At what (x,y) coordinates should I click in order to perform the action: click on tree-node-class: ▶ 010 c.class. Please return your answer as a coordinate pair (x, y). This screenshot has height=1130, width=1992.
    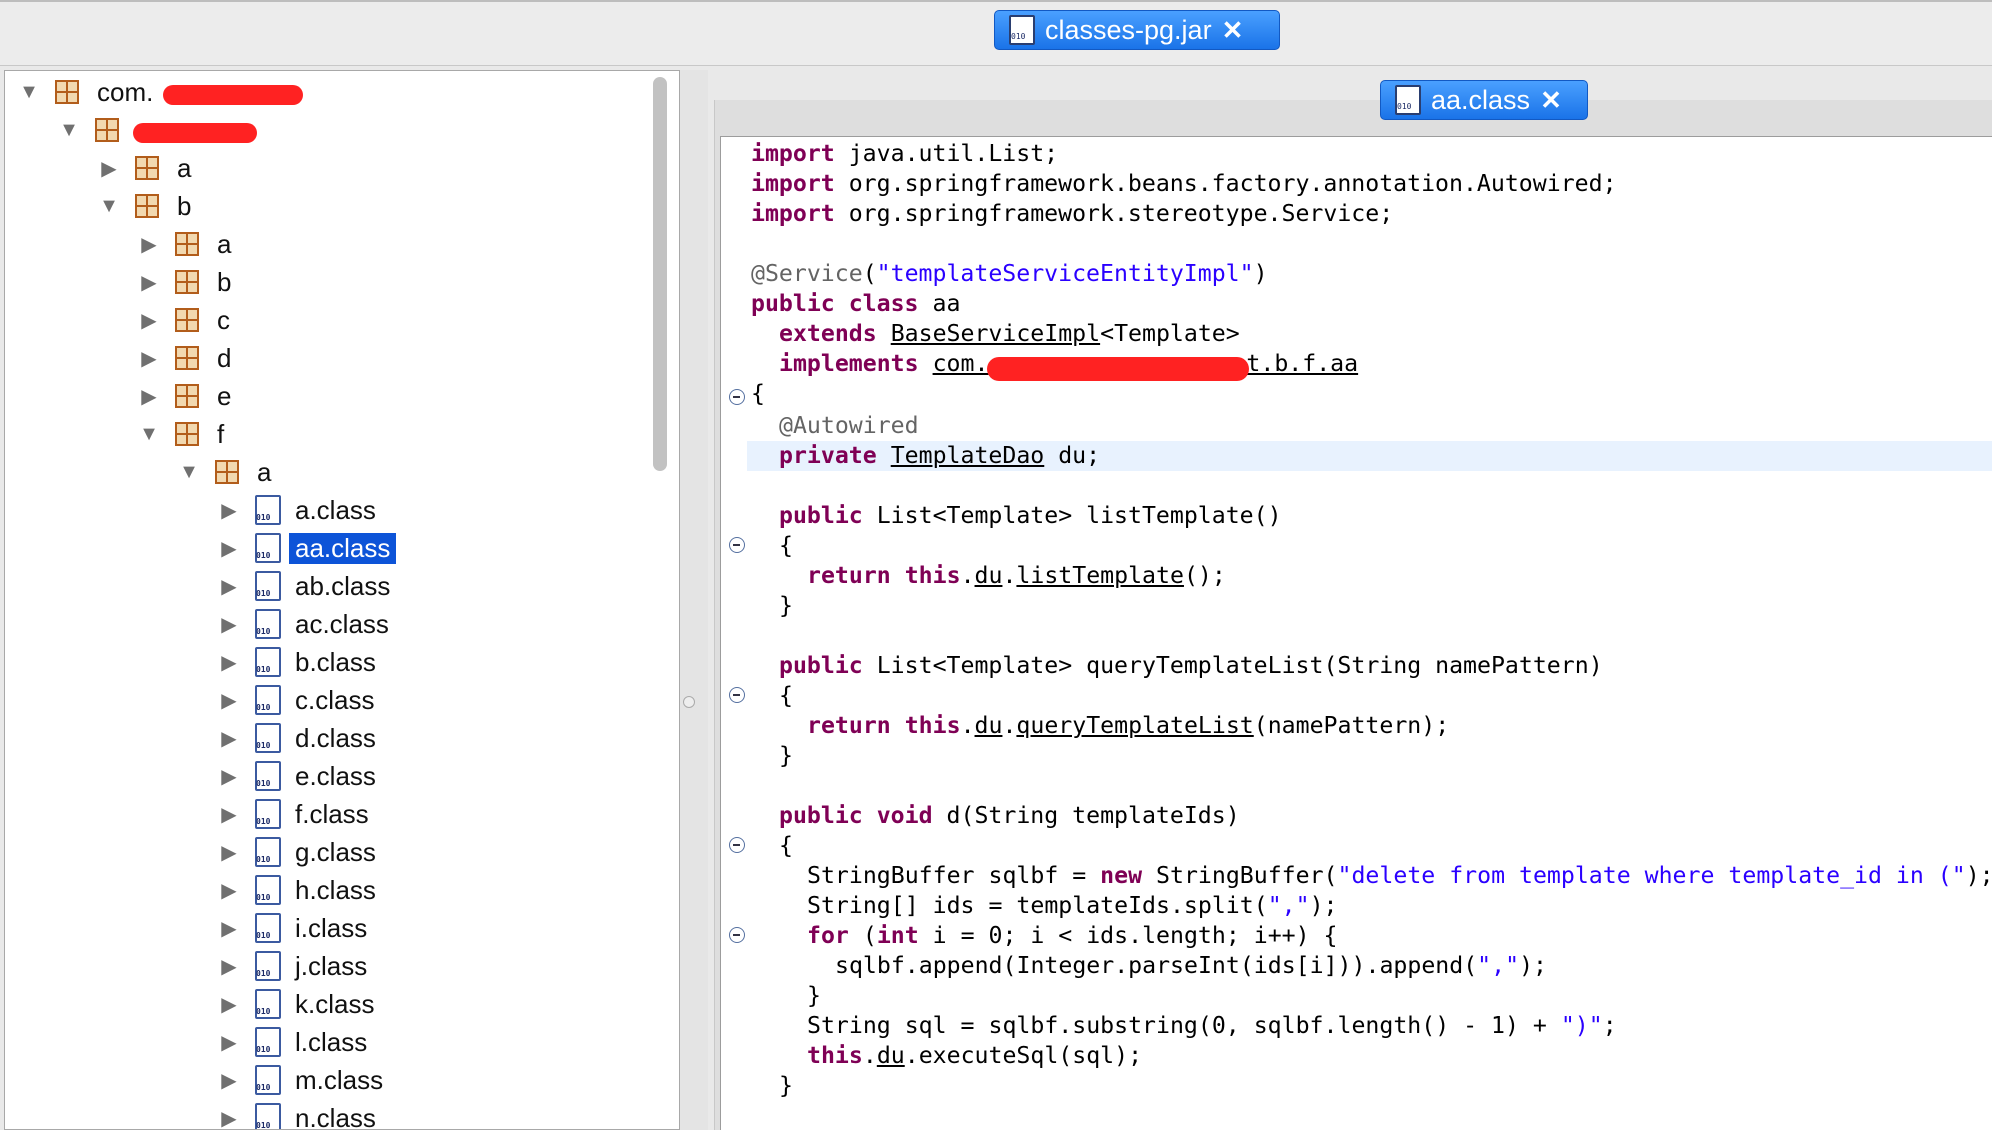
    Looking at the image, I should click on (298, 700).